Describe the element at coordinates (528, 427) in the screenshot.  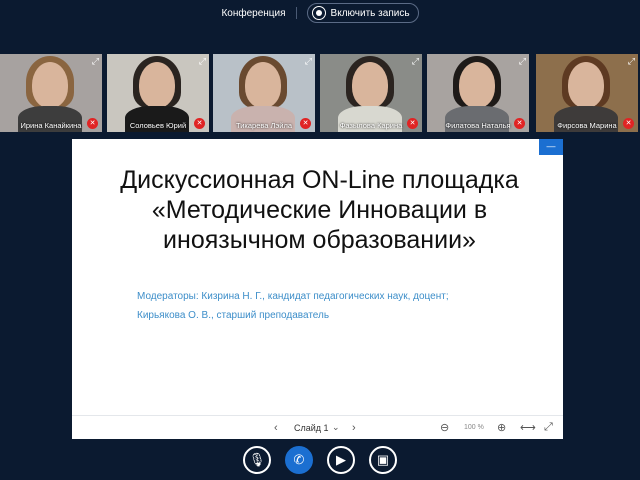
I see `fit-width-icon: ⟷` at that location.